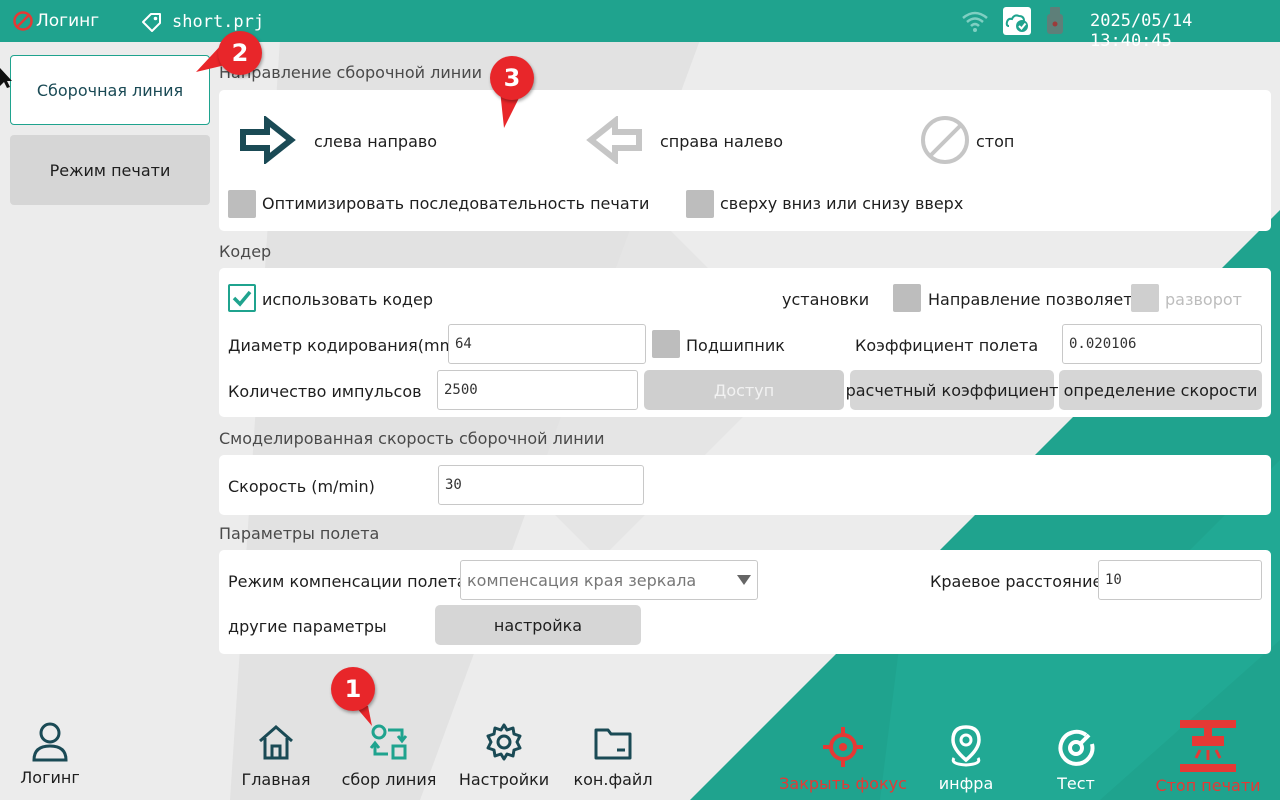  What do you see at coordinates (614, 140) in the screenshot?
I see `arrow-left-icon` at bounding box center [614, 140].